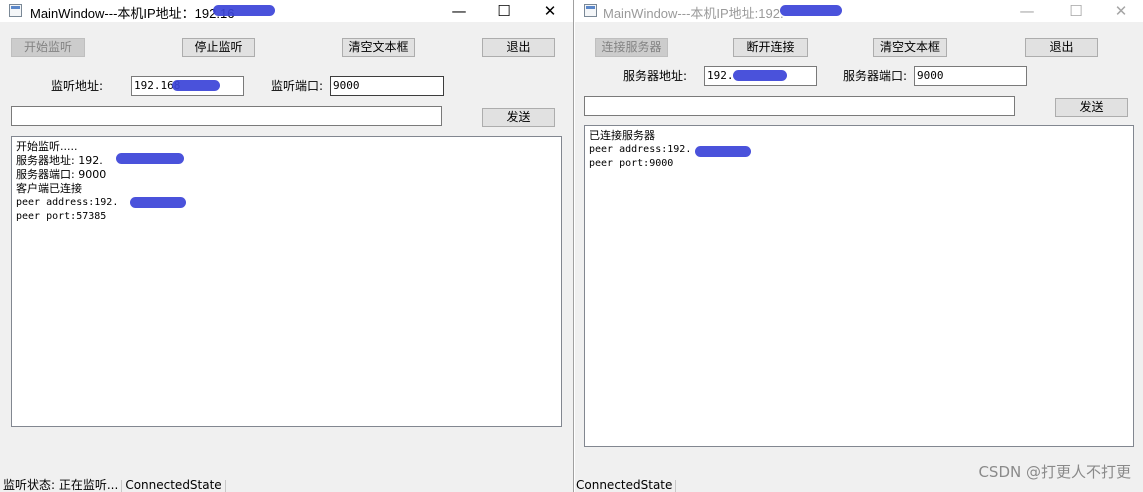  What do you see at coordinates (1054, 472) in the screenshot?
I see `watermark-text: CSDN @打更人不打更` at bounding box center [1054, 472].